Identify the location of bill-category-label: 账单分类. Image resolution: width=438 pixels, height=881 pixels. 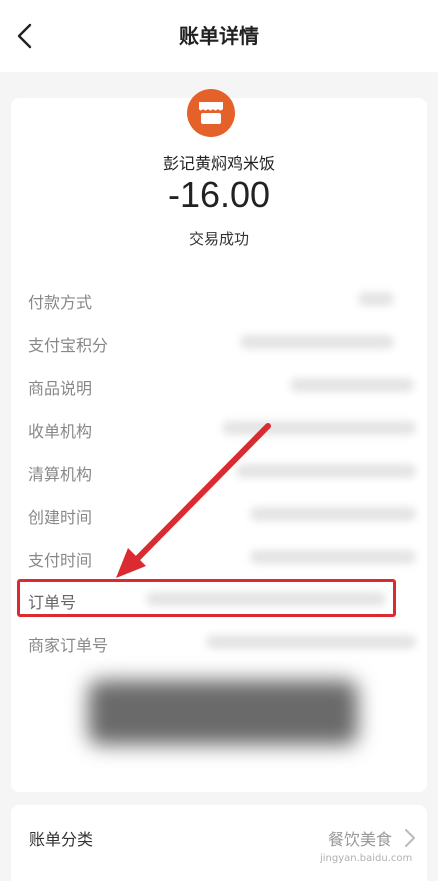
(61, 839).